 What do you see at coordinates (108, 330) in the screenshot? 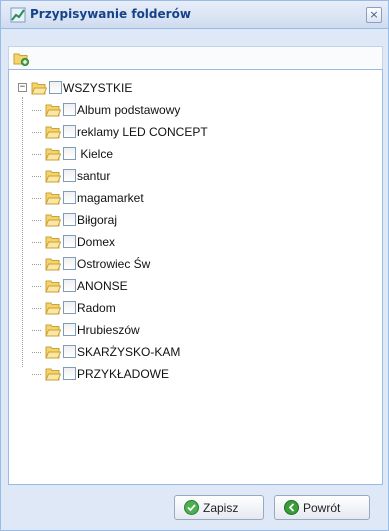
I see `folder-label: Hrubieszów` at bounding box center [108, 330].